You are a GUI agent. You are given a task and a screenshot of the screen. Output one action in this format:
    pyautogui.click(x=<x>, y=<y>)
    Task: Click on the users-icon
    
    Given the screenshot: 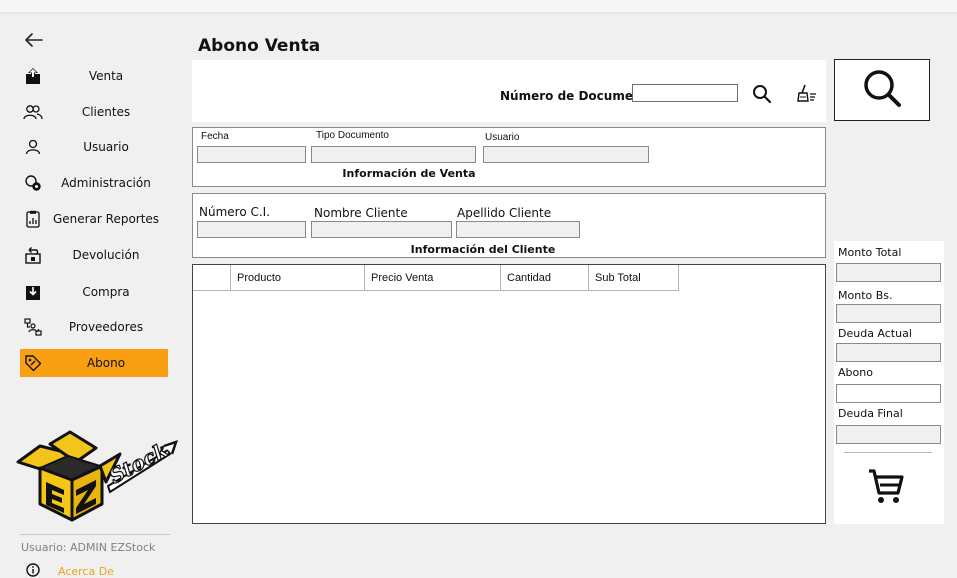 What is the action you would take?
    pyautogui.click(x=33, y=112)
    